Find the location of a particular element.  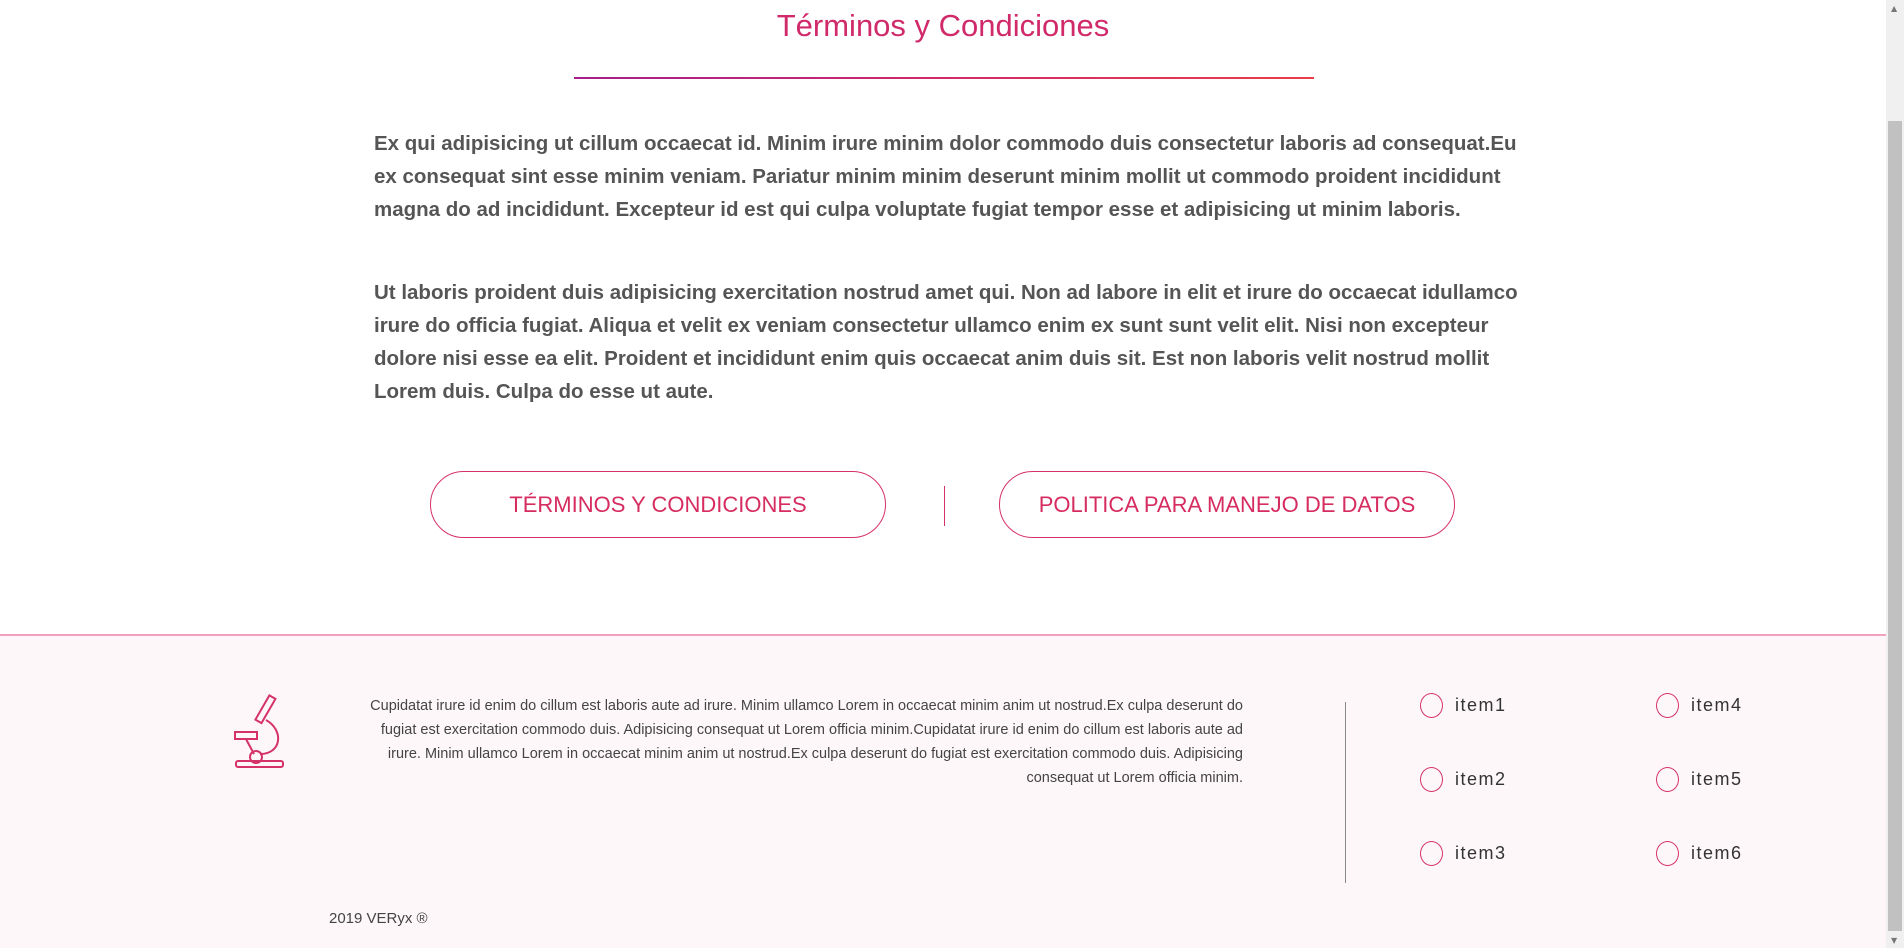

copyright: 2019 VERyx ® is located at coordinates (378, 918).